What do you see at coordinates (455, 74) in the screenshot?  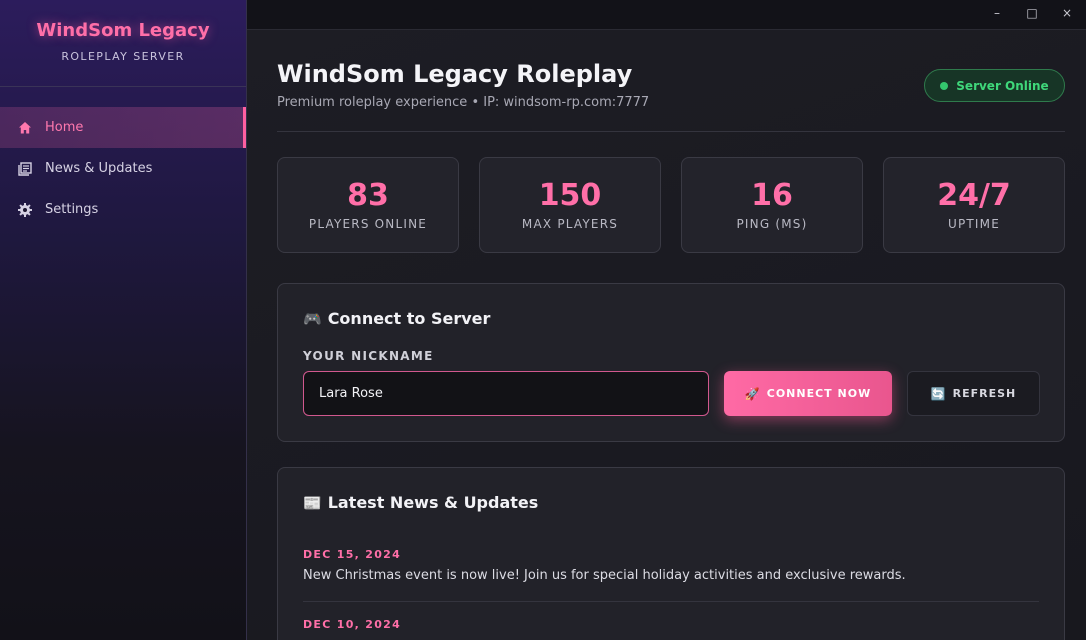 I see `page-title: WindSom Legacy Roleplay` at bounding box center [455, 74].